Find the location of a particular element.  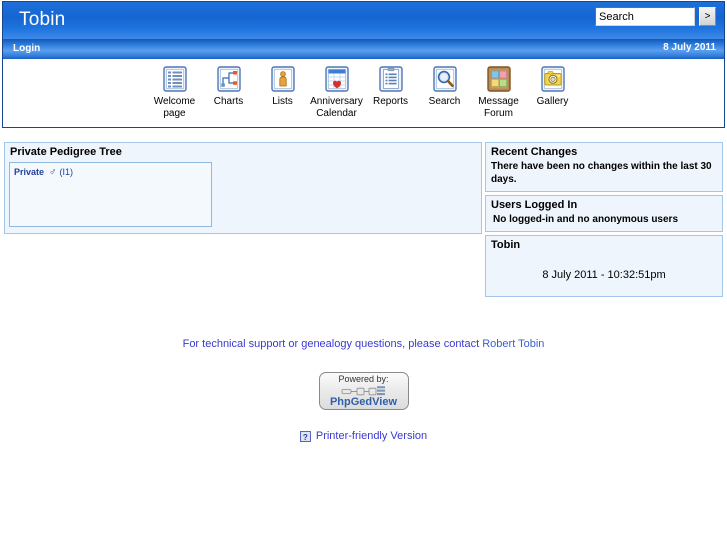

search-input is located at coordinates (645, 16).